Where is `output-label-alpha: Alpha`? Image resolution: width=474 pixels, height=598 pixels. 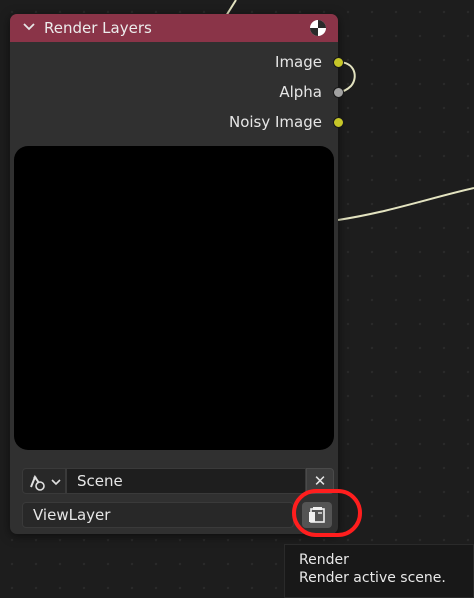
output-label-alpha: Alpha is located at coordinates (300, 92).